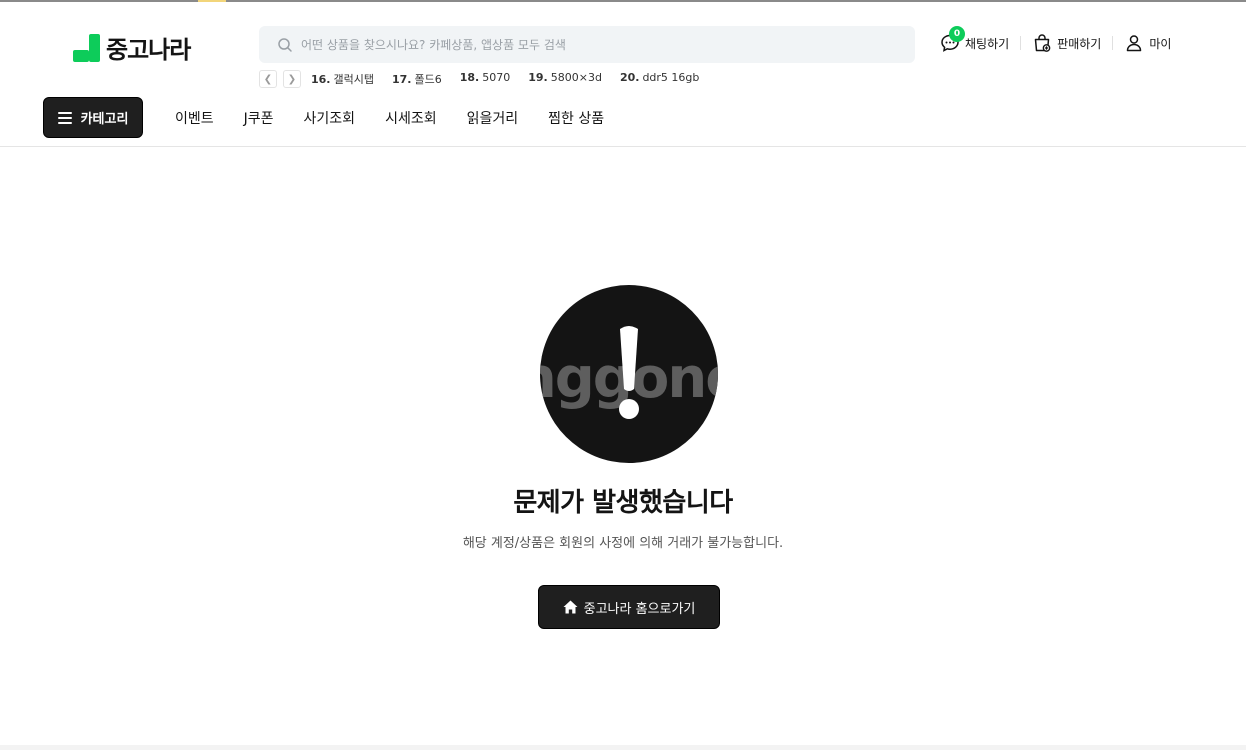 Image resolution: width=1246 pixels, height=750 pixels. I want to click on chevron-right-icon: ❯, so click(292, 79).